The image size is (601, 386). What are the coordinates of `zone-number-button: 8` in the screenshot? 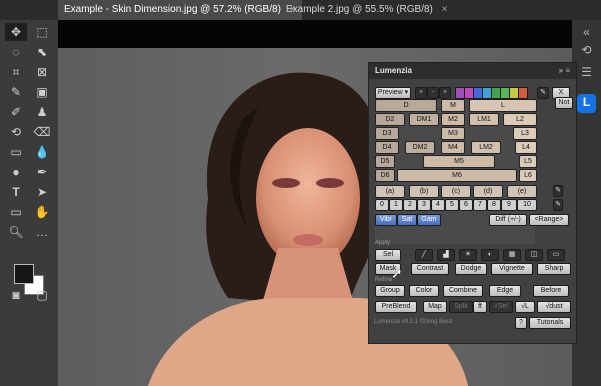 It's located at (494, 205).